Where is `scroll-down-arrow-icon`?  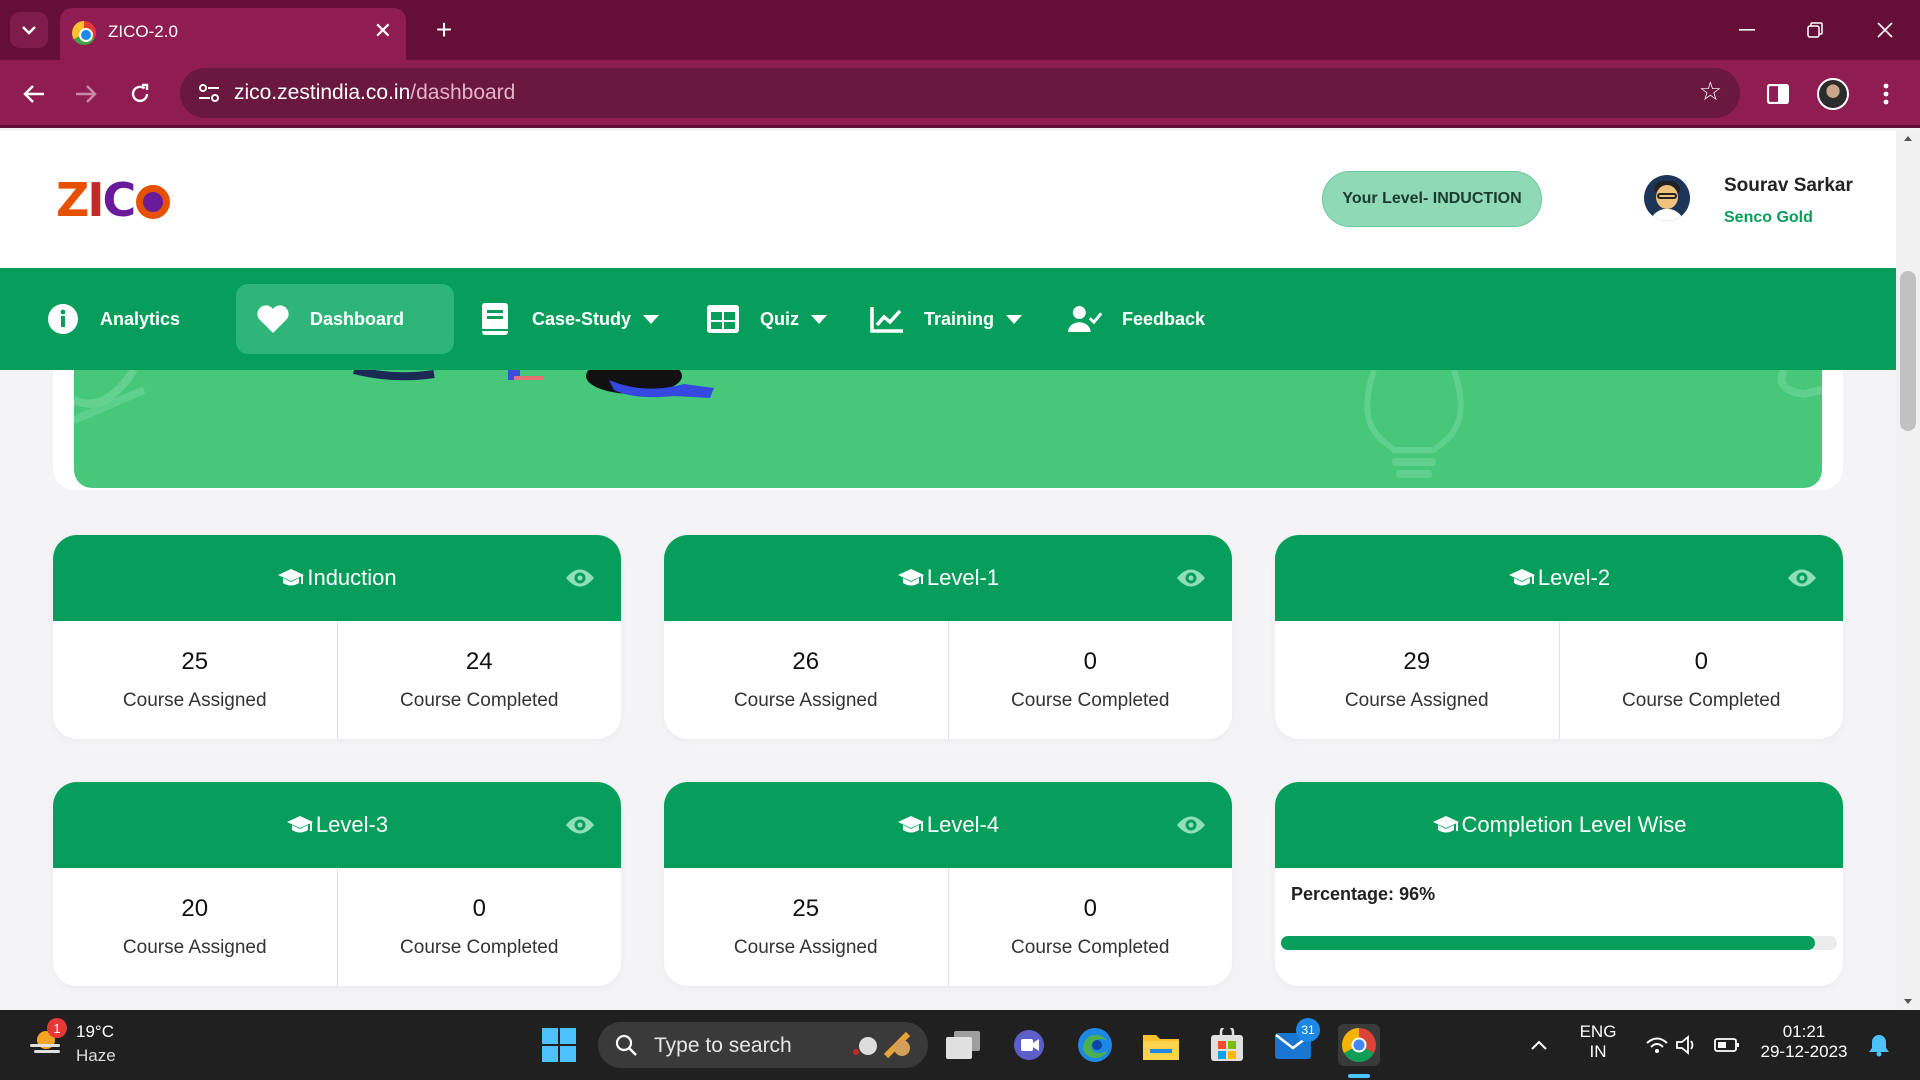
scroll-down-arrow-icon is located at coordinates (1908, 1002).